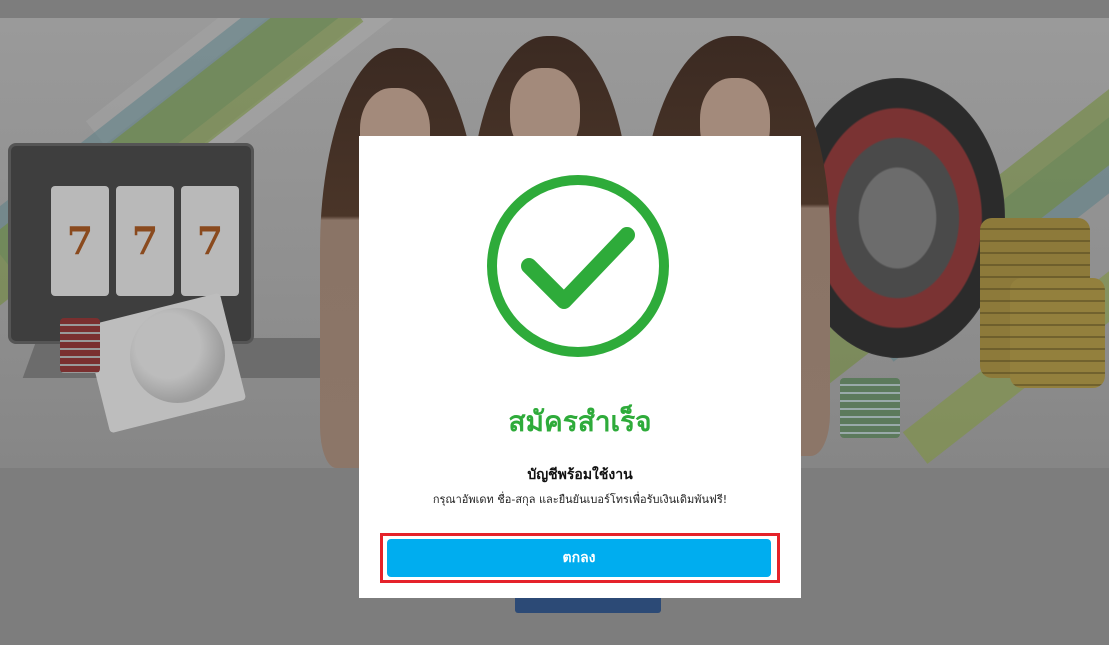 Image resolution: width=1109 pixels, height=645 pixels. I want to click on check-circle-icon, so click(578, 266).